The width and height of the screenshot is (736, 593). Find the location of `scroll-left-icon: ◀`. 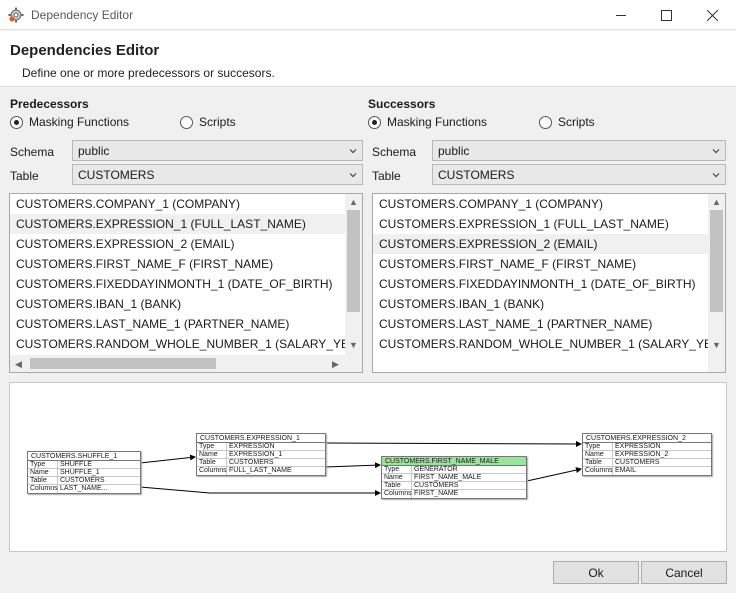

scroll-left-icon: ◀ is located at coordinates (18, 364).